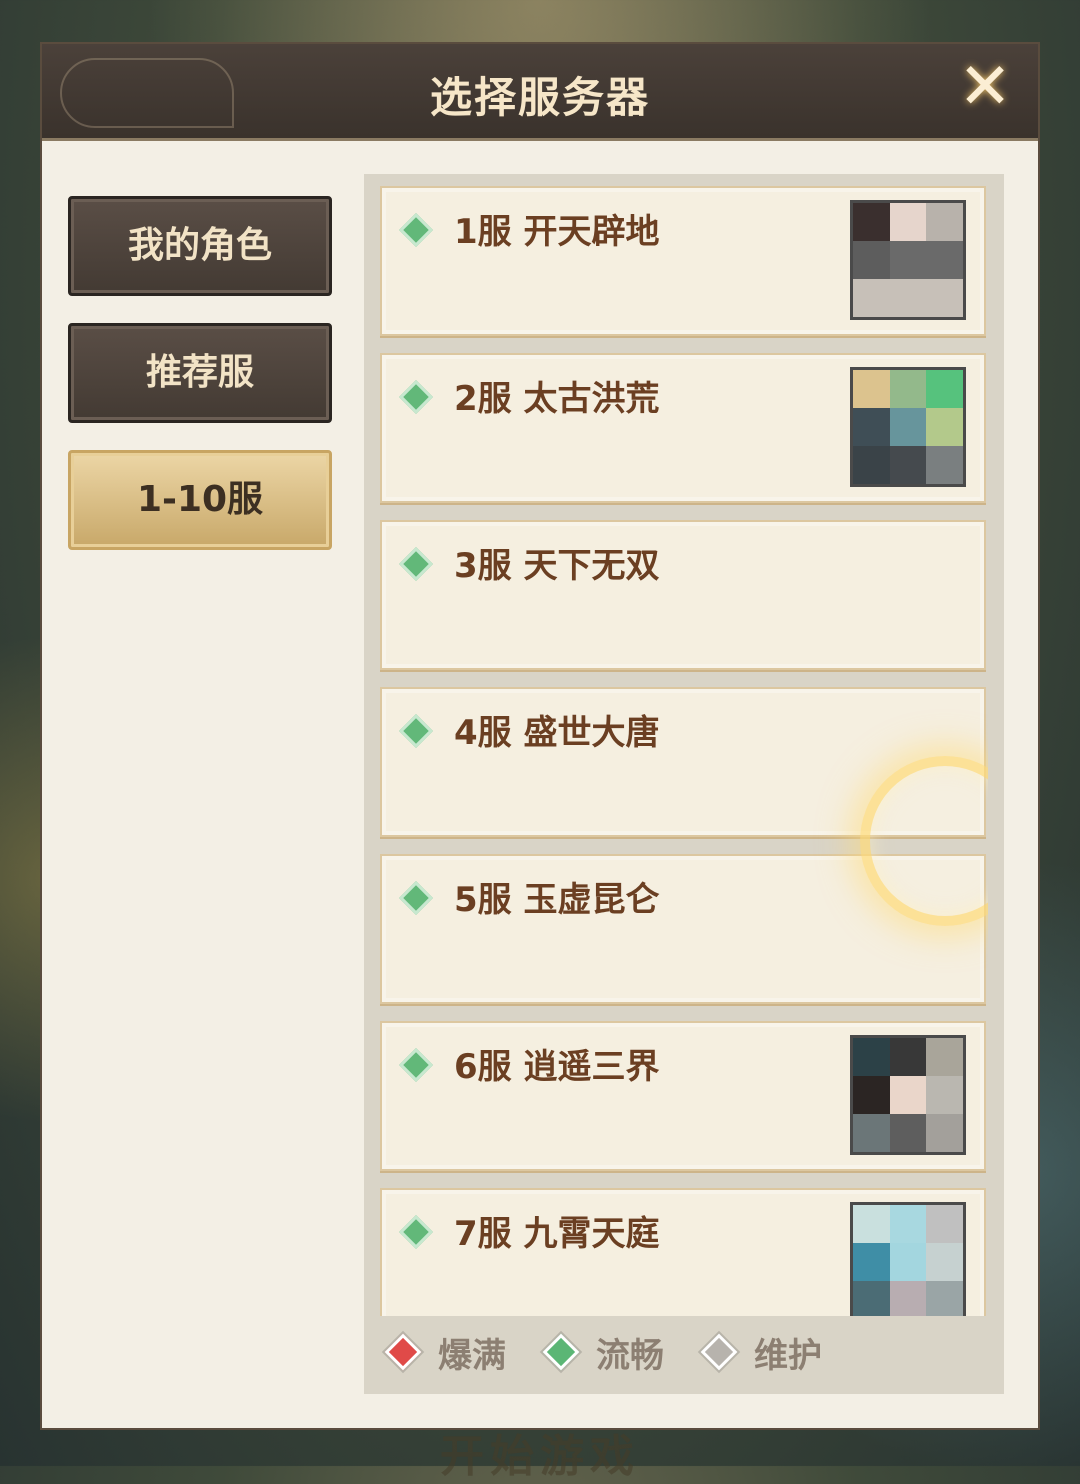 The height and width of the screenshot is (1484, 1080). I want to click on server-card-1: 1服 开天辟地, so click(683, 261).